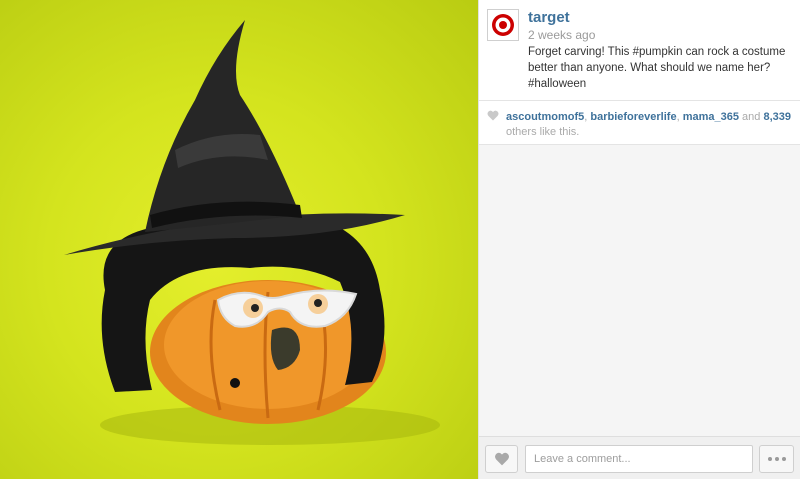  What do you see at coordinates (633, 117) in the screenshot?
I see `liker-link: barbieforeverlife` at bounding box center [633, 117].